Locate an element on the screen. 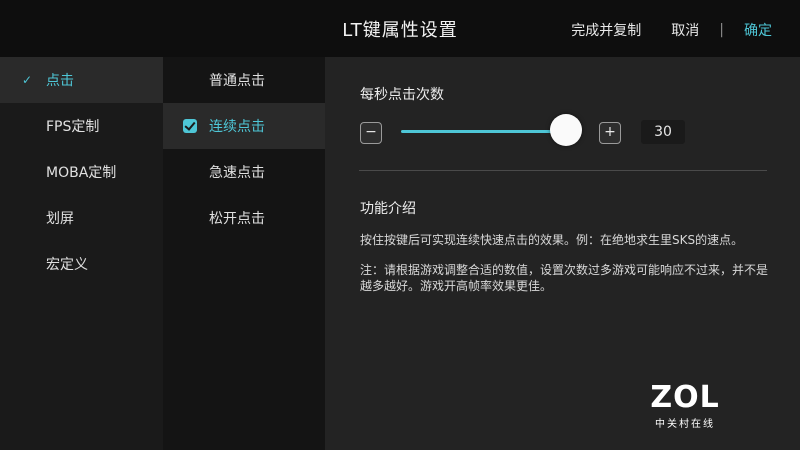  nav-item-label: 点击 is located at coordinates (60, 81).